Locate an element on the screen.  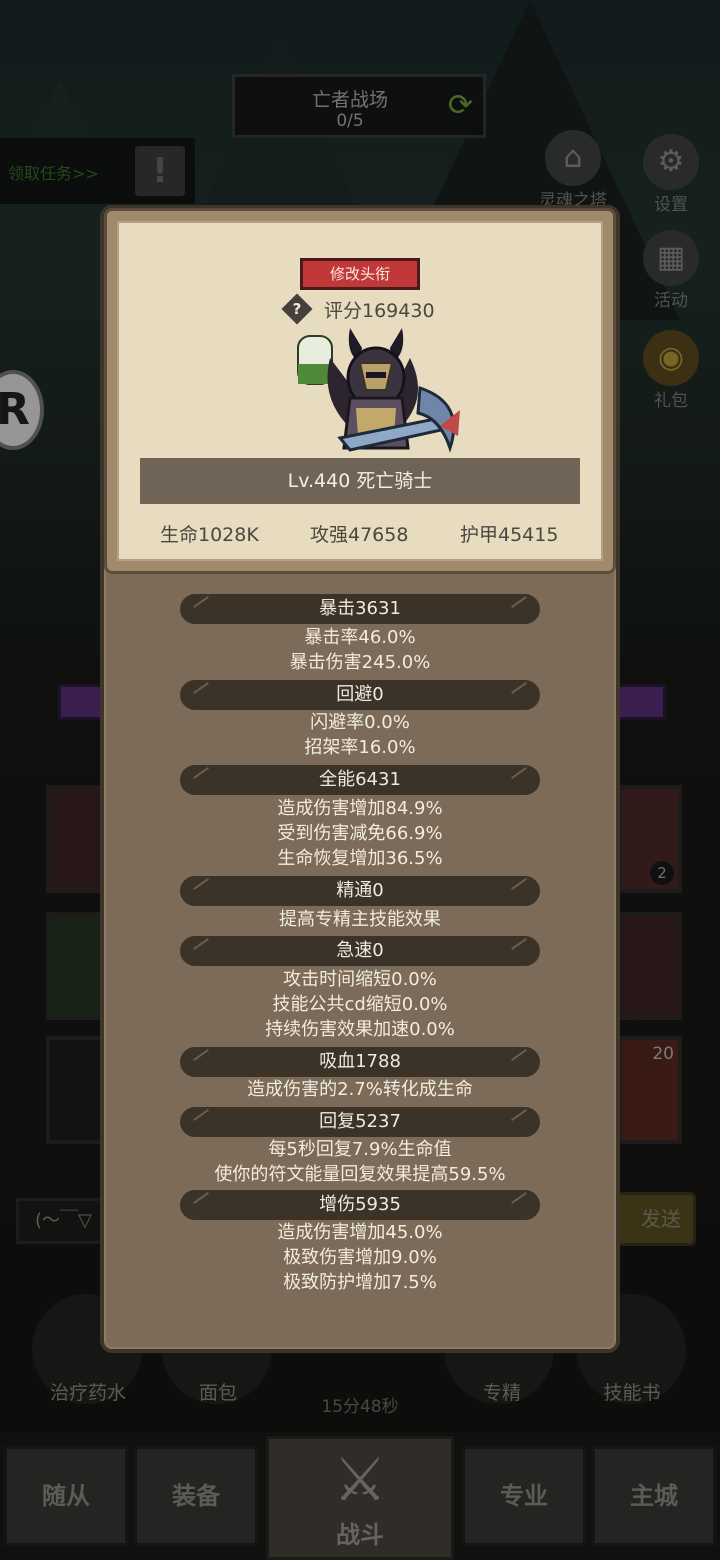
stat-line: 造成伤害增加84.9% is located at coordinates (360, 808).